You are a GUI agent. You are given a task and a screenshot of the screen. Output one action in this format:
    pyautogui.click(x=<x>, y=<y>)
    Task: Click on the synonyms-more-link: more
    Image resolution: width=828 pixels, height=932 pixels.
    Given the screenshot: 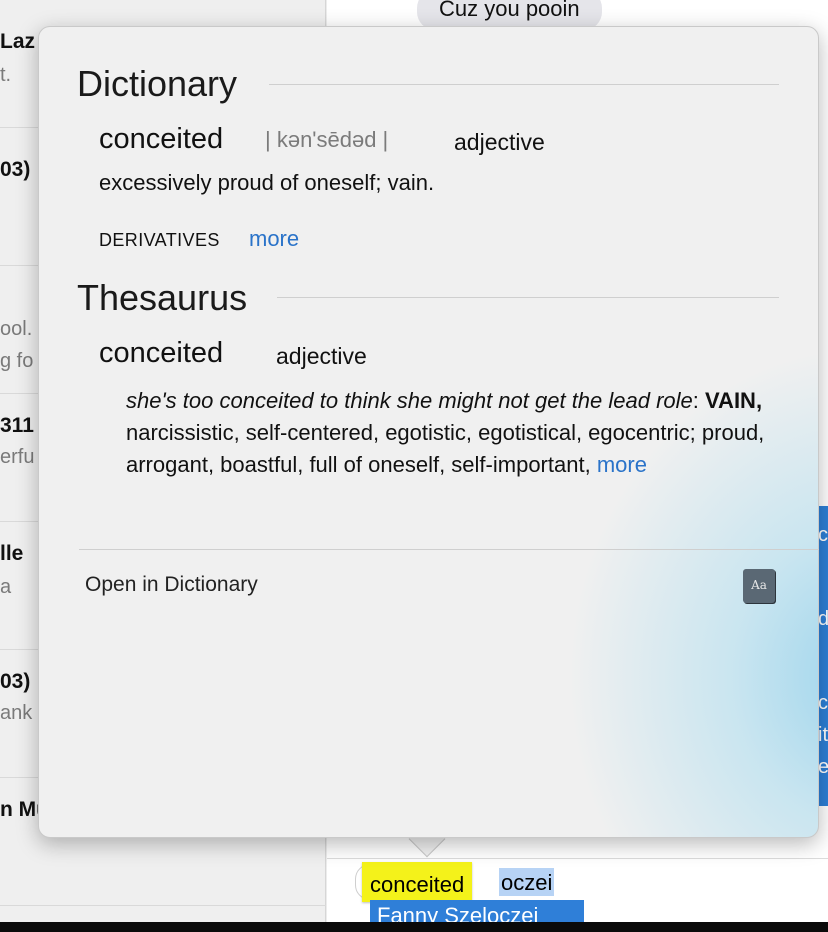 What is the action you would take?
    pyautogui.click(x=622, y=464)
    